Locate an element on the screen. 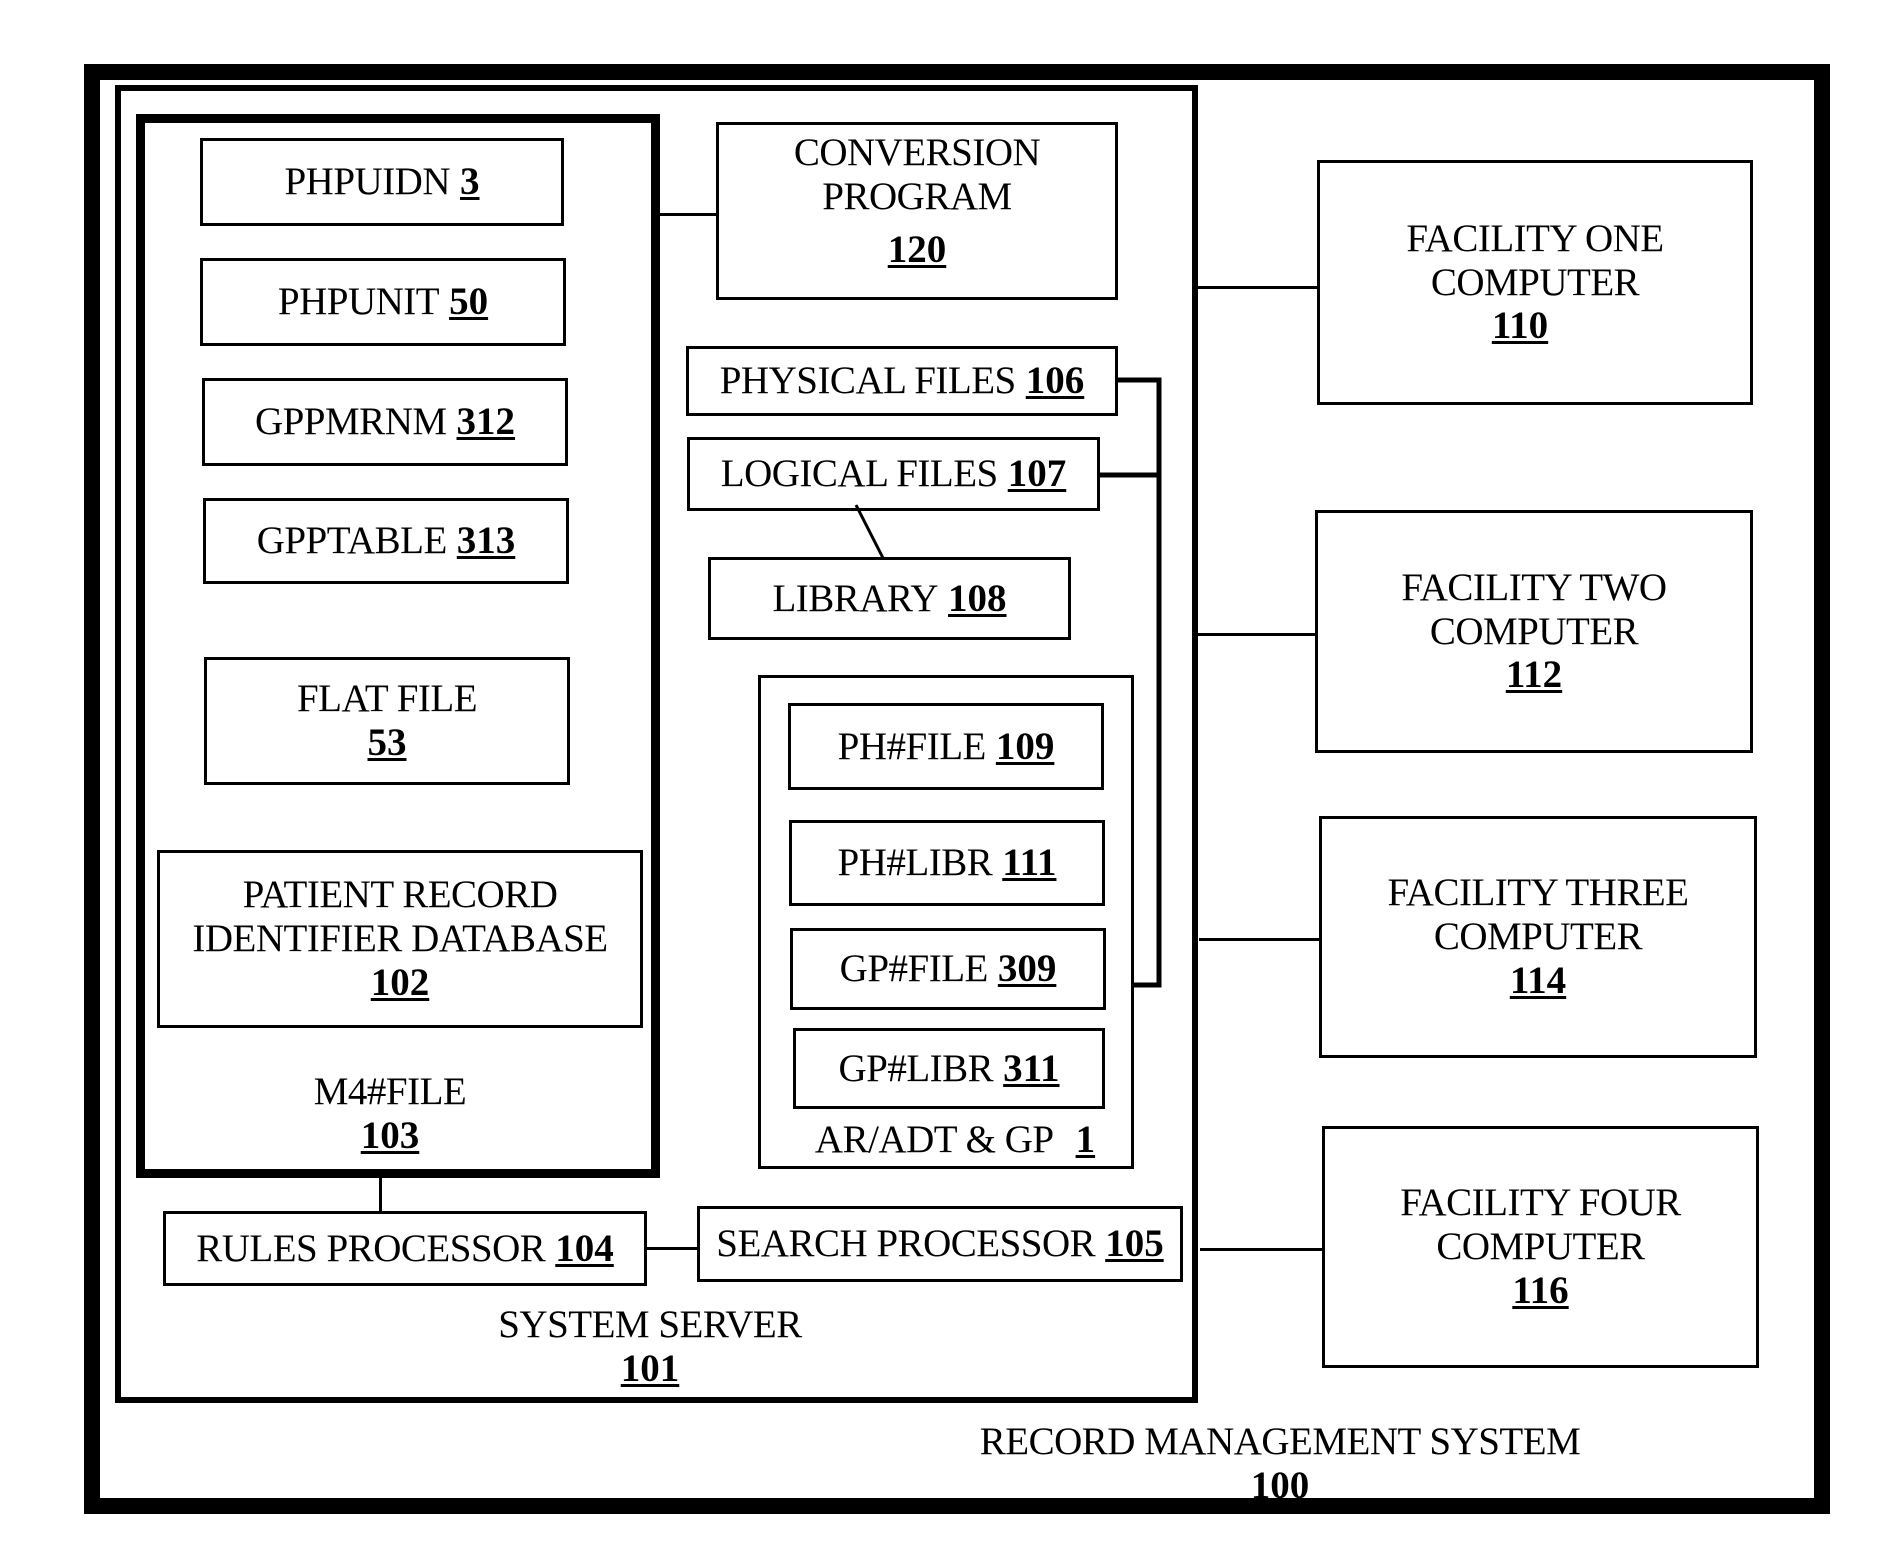 The height and width of the screenshot is (1550, 1901). record-management-system-ref: 100 is located at coordinates (1280, 1485).